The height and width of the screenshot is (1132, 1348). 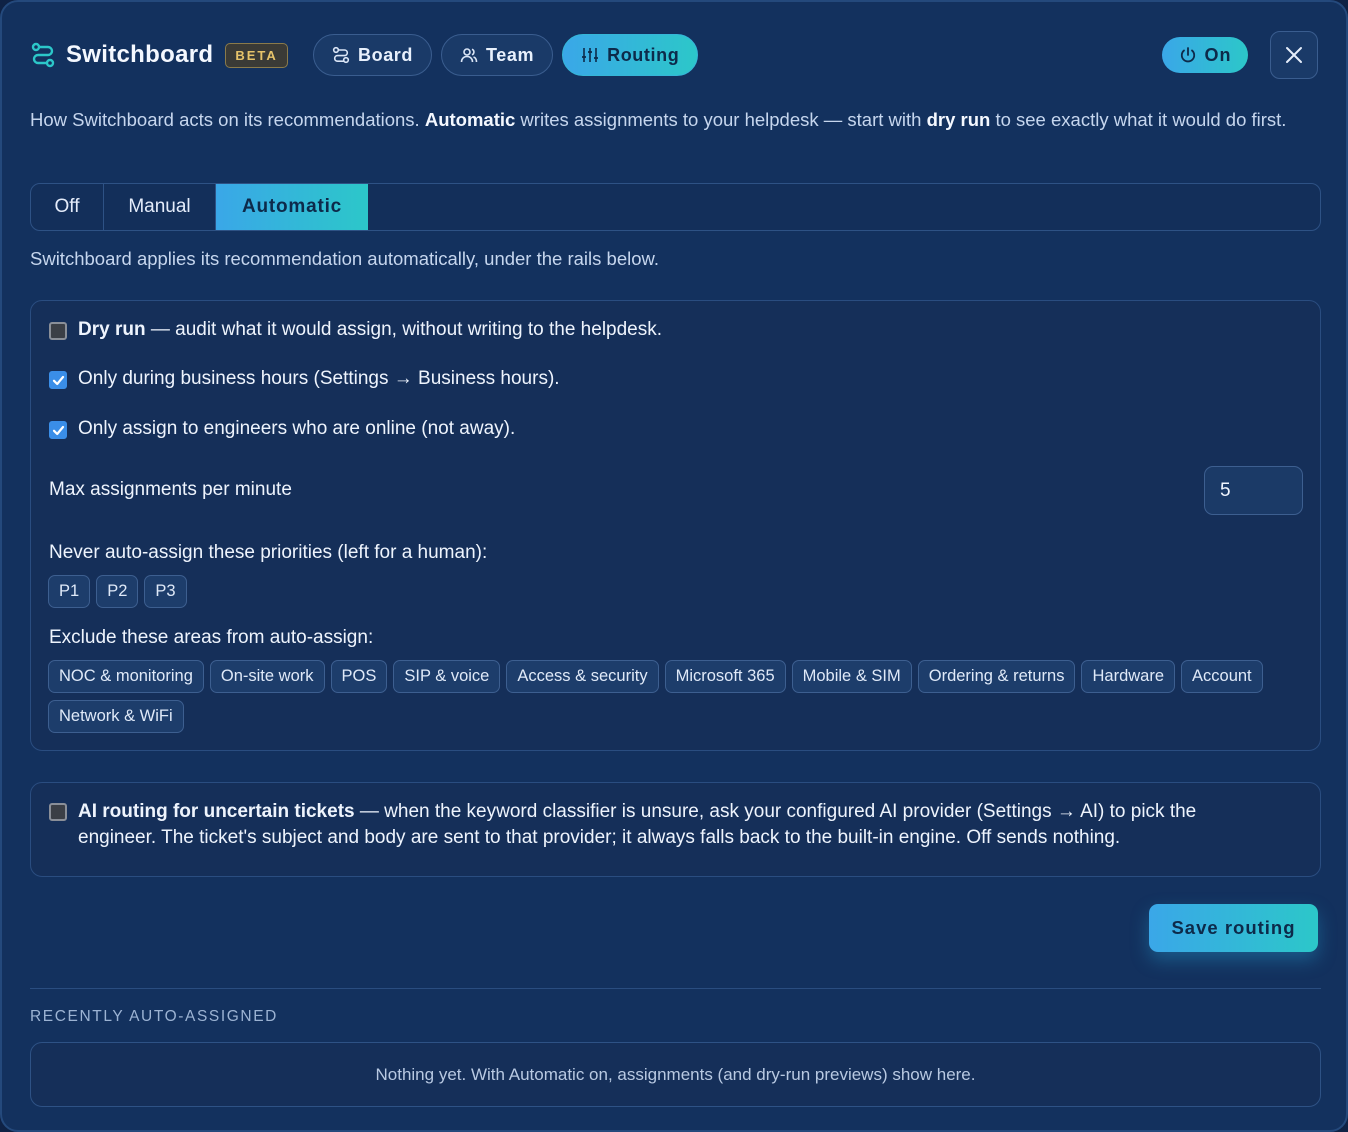 I want to click on max-assignments-input: 5, so click(x=1253, y=490).